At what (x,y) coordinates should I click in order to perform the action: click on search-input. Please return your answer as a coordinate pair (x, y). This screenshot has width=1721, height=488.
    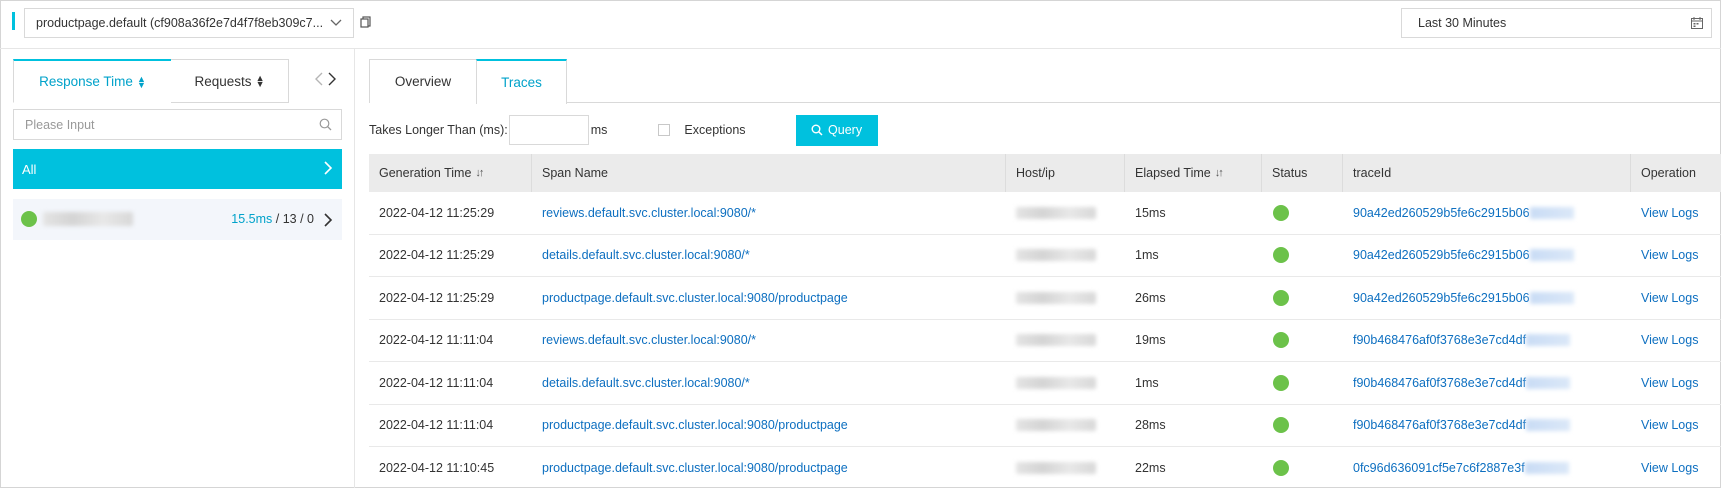
    Looking at the image, I should click on (159, 124).